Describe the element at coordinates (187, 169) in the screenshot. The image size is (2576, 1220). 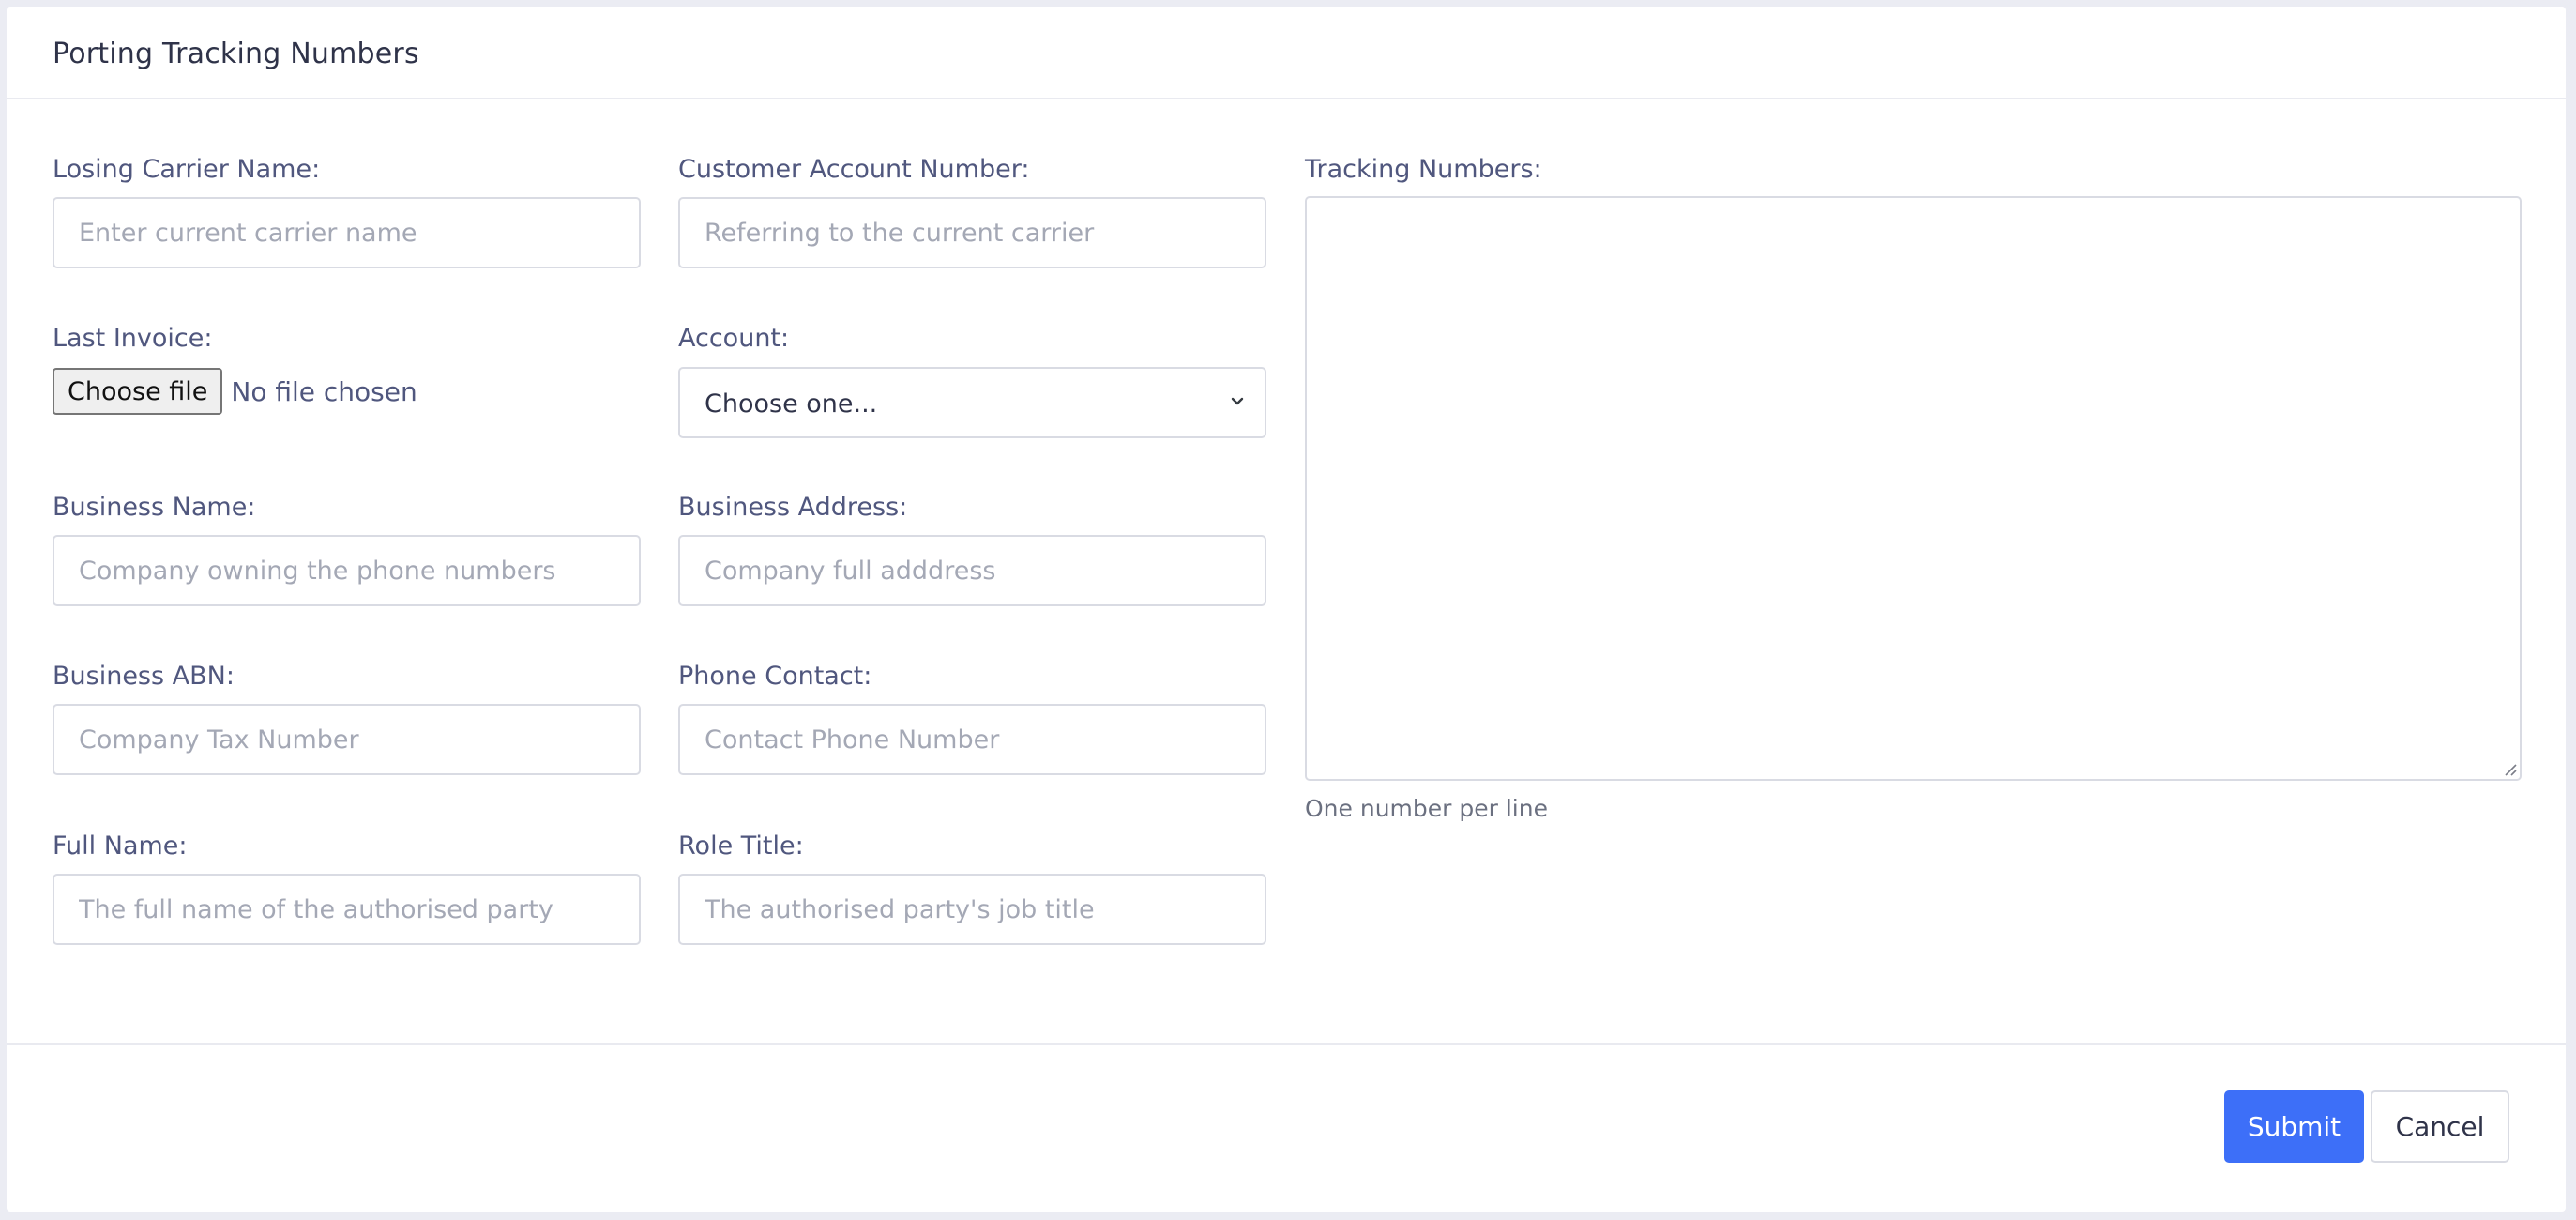
I see `losing-carrier-label: Losing Carrier Name:` at that location.